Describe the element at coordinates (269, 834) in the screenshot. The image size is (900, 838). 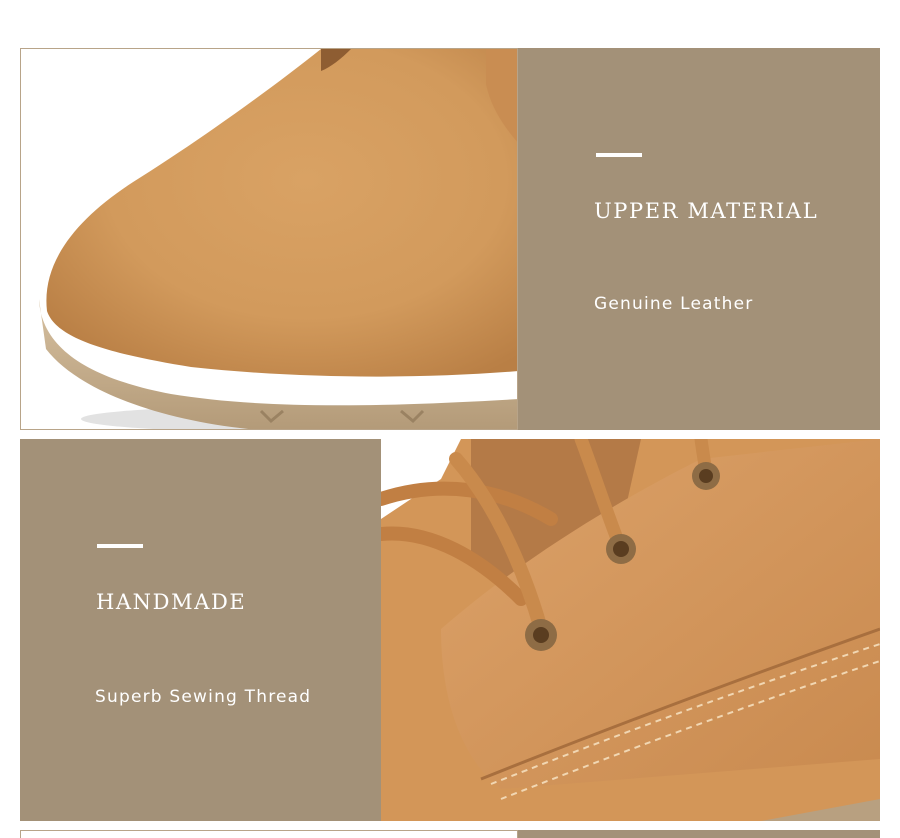
I see `next-photo-edge` at that location.